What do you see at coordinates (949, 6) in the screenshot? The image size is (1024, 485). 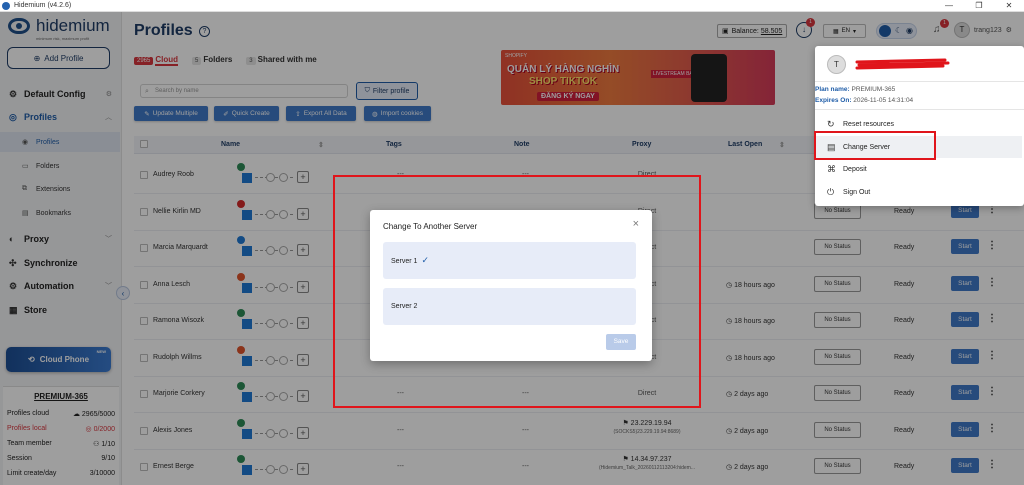 I see `minimize-button: —` at bounding box center [949, 6].